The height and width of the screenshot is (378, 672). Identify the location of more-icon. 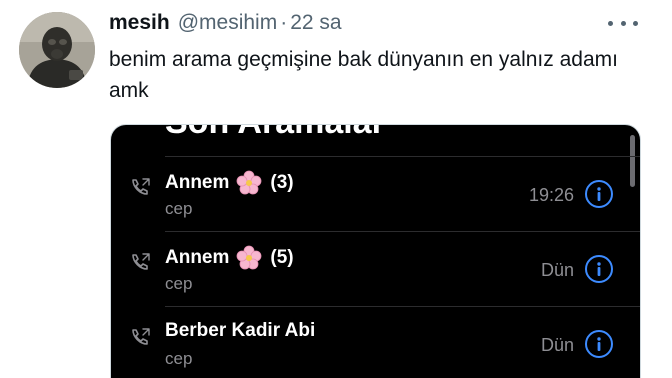
(623, 23).